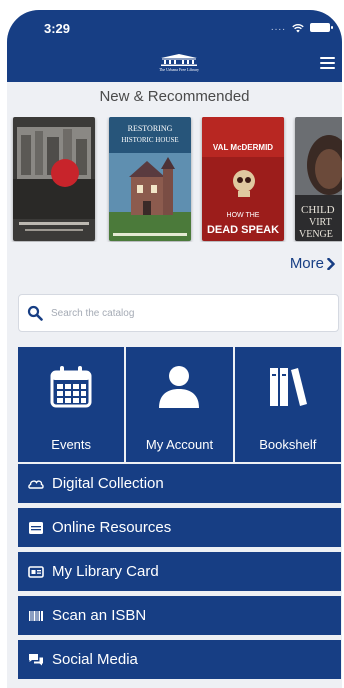 This screenshot has height=688, width=344. Describe the element at coordinates (243, 147) in the screenshot. I see `svg-text: VAL McDERMID` at that location.